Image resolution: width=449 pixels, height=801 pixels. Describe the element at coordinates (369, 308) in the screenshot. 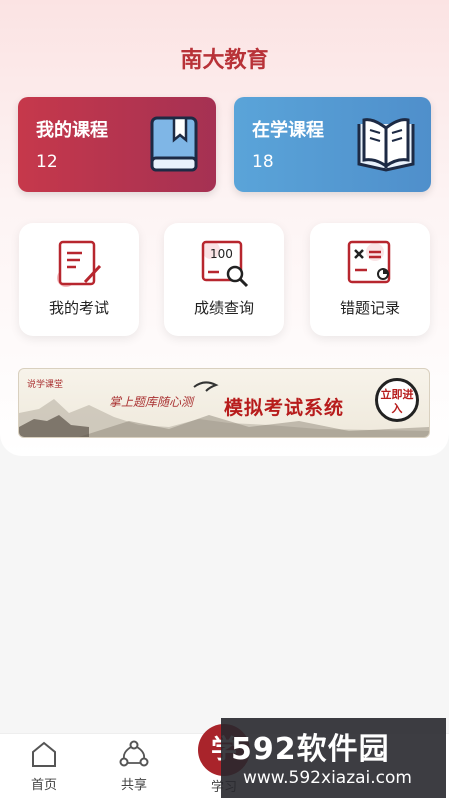

I see `wrong-records-label: 错题记录` at that location.